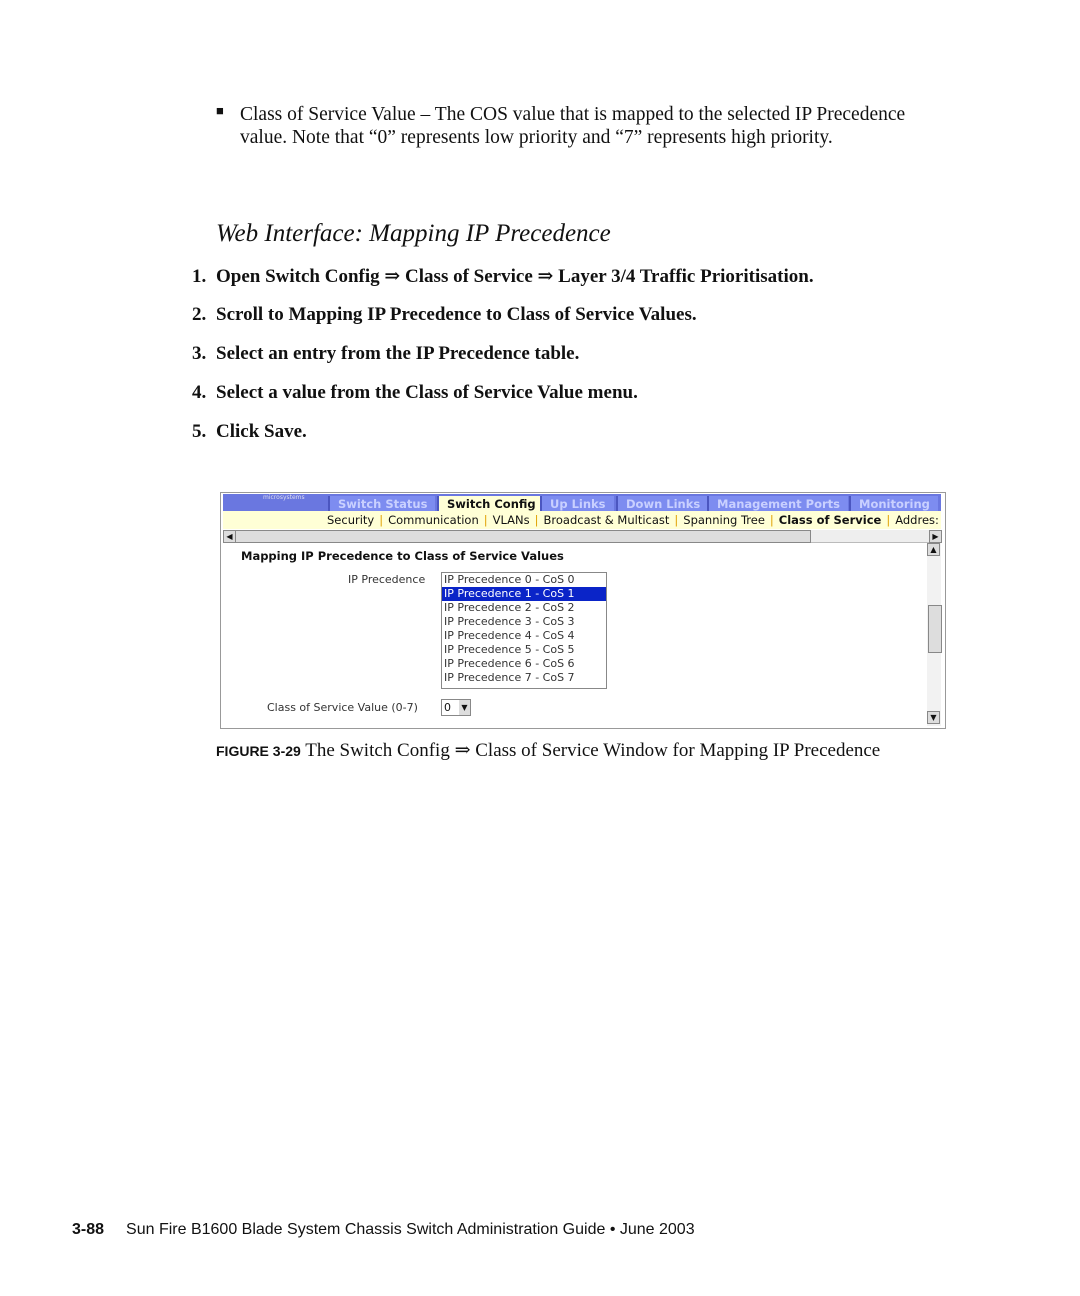 This screenshot has height=1296, width=1080. I want to click on list-option: IP Precedence 5 - CoS 5, so click(524, 650).